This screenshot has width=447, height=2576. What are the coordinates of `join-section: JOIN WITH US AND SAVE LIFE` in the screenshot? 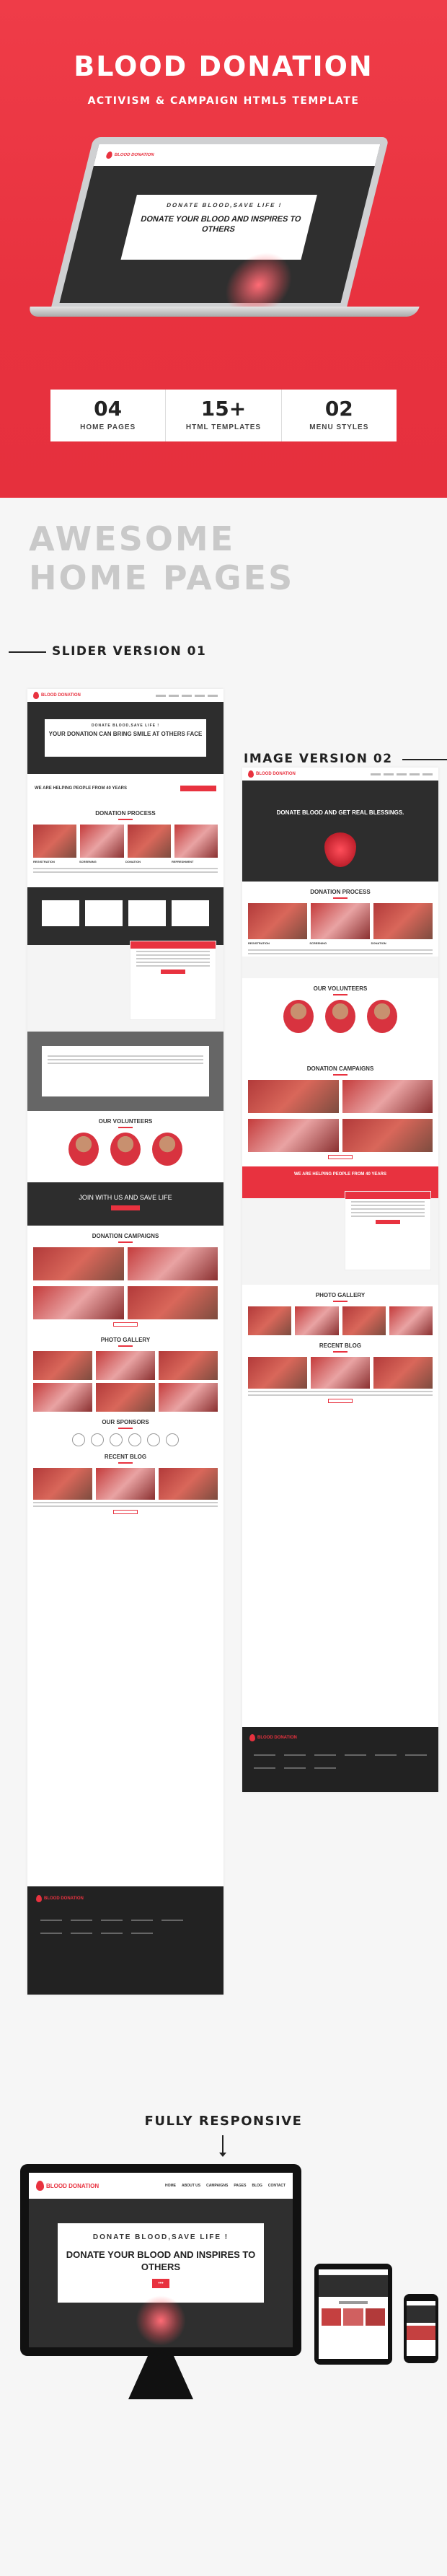 It's located at (125, 1204).